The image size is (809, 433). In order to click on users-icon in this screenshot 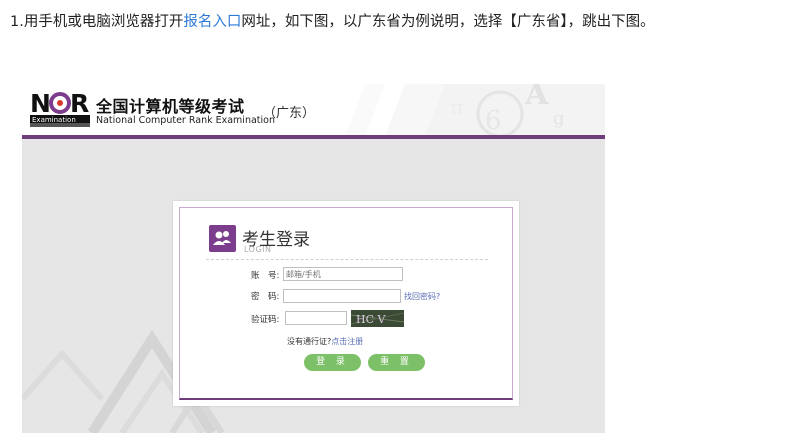, I will do `click(222, 238)`.